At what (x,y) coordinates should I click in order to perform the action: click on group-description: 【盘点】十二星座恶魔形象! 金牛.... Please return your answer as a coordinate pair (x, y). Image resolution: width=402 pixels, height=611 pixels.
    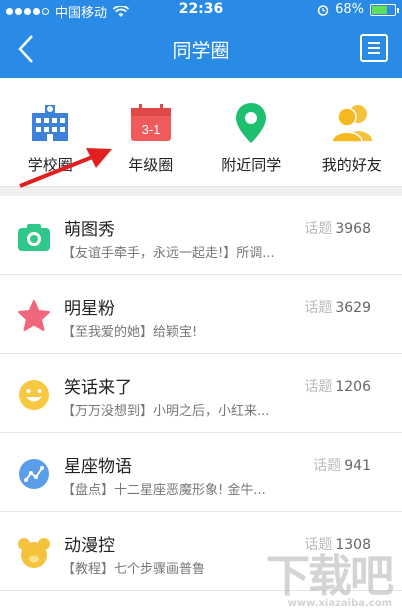
    Looking at the image, I should click on (164, 490).